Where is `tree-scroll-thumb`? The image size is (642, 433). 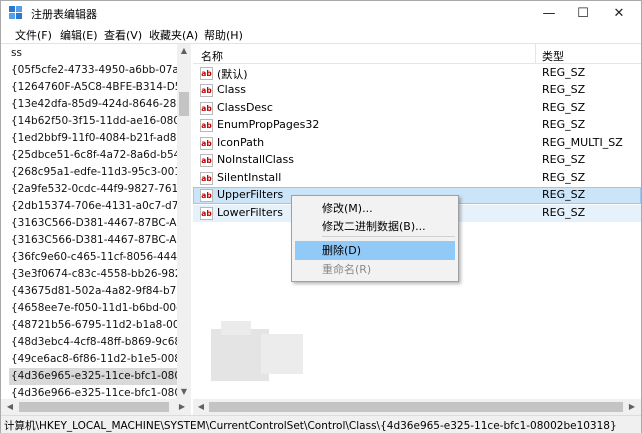
tree-scroll-thumb is located at coordinates (184, 104).